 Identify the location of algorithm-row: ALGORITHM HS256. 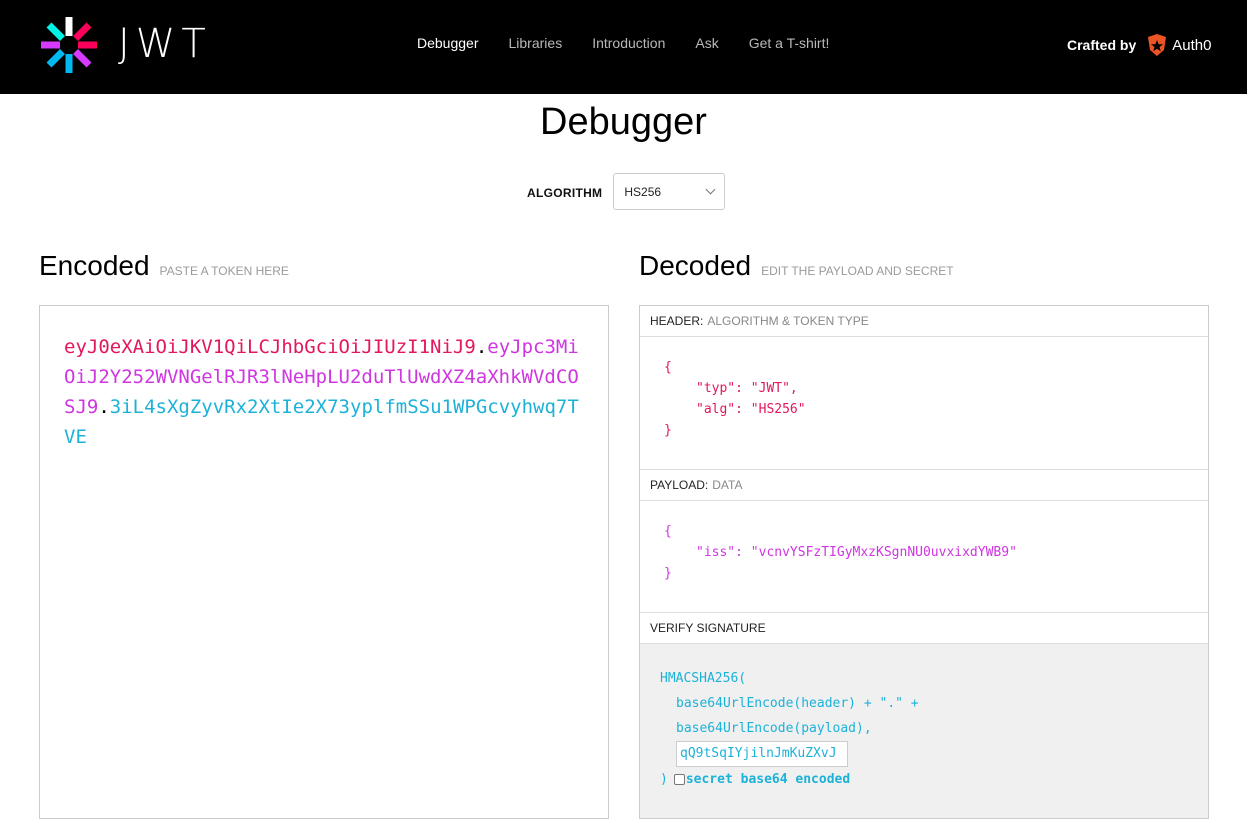
(626, 191).